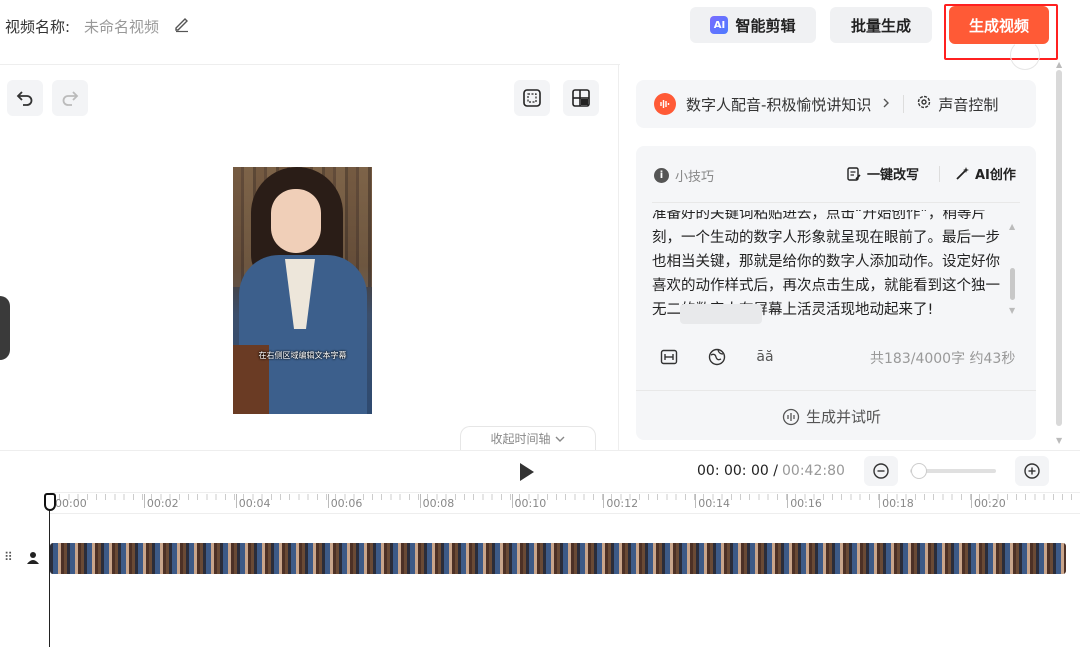  Describe the element at coordinates (737, 471) in the screenshot. I see `current-time: 00: 00: 00 /` at that location.